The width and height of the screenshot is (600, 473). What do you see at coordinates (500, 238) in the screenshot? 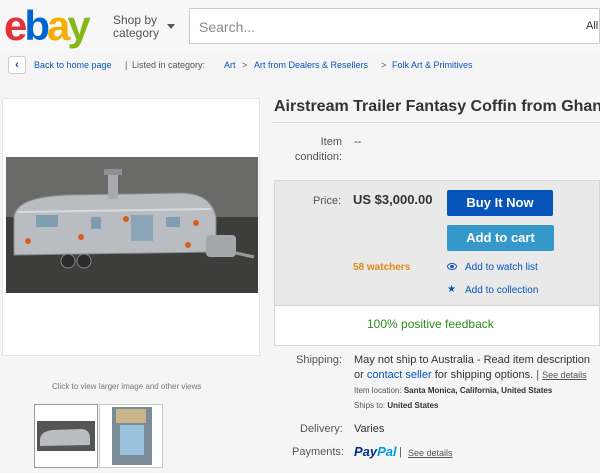
I see `add-to-cart-button: Add to cart` at bounding box center [500, 238].